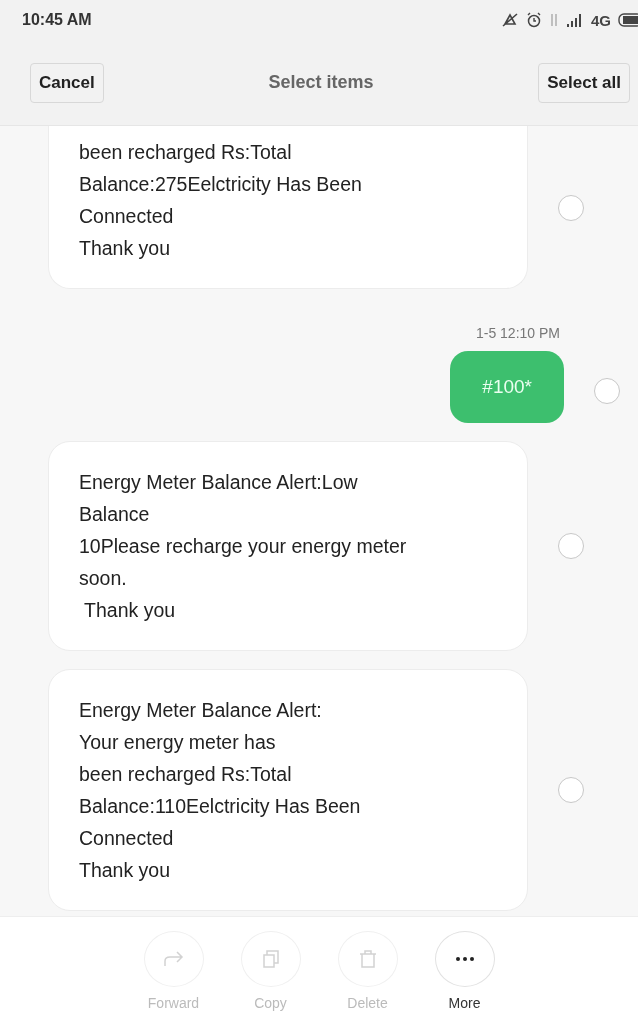  I want to click on alarm-icon, so click(534, 20).